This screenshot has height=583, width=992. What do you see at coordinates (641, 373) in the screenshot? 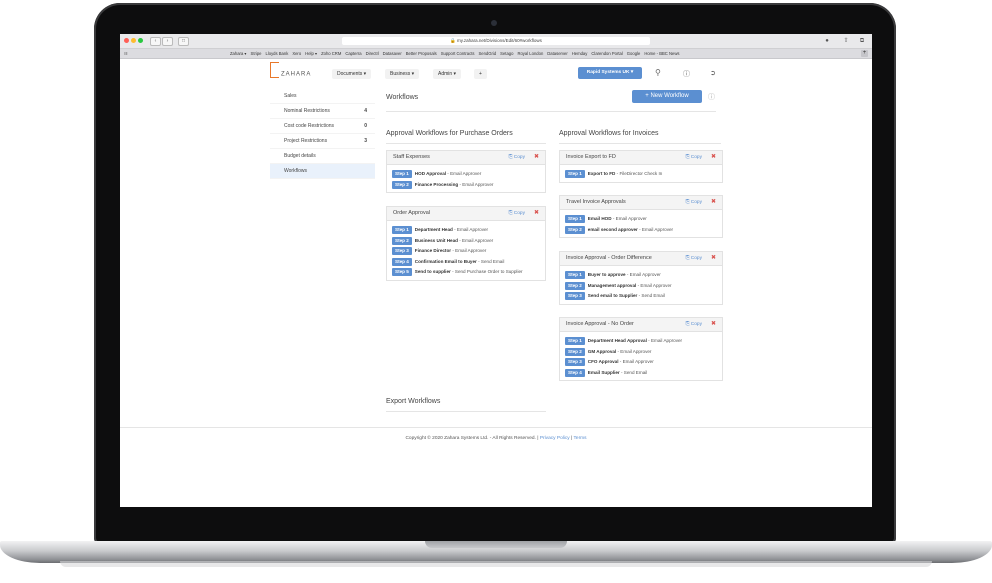
I see `workflow-step: Step 4 Email Supplier - Send Email` at bounding box center [641, 373].